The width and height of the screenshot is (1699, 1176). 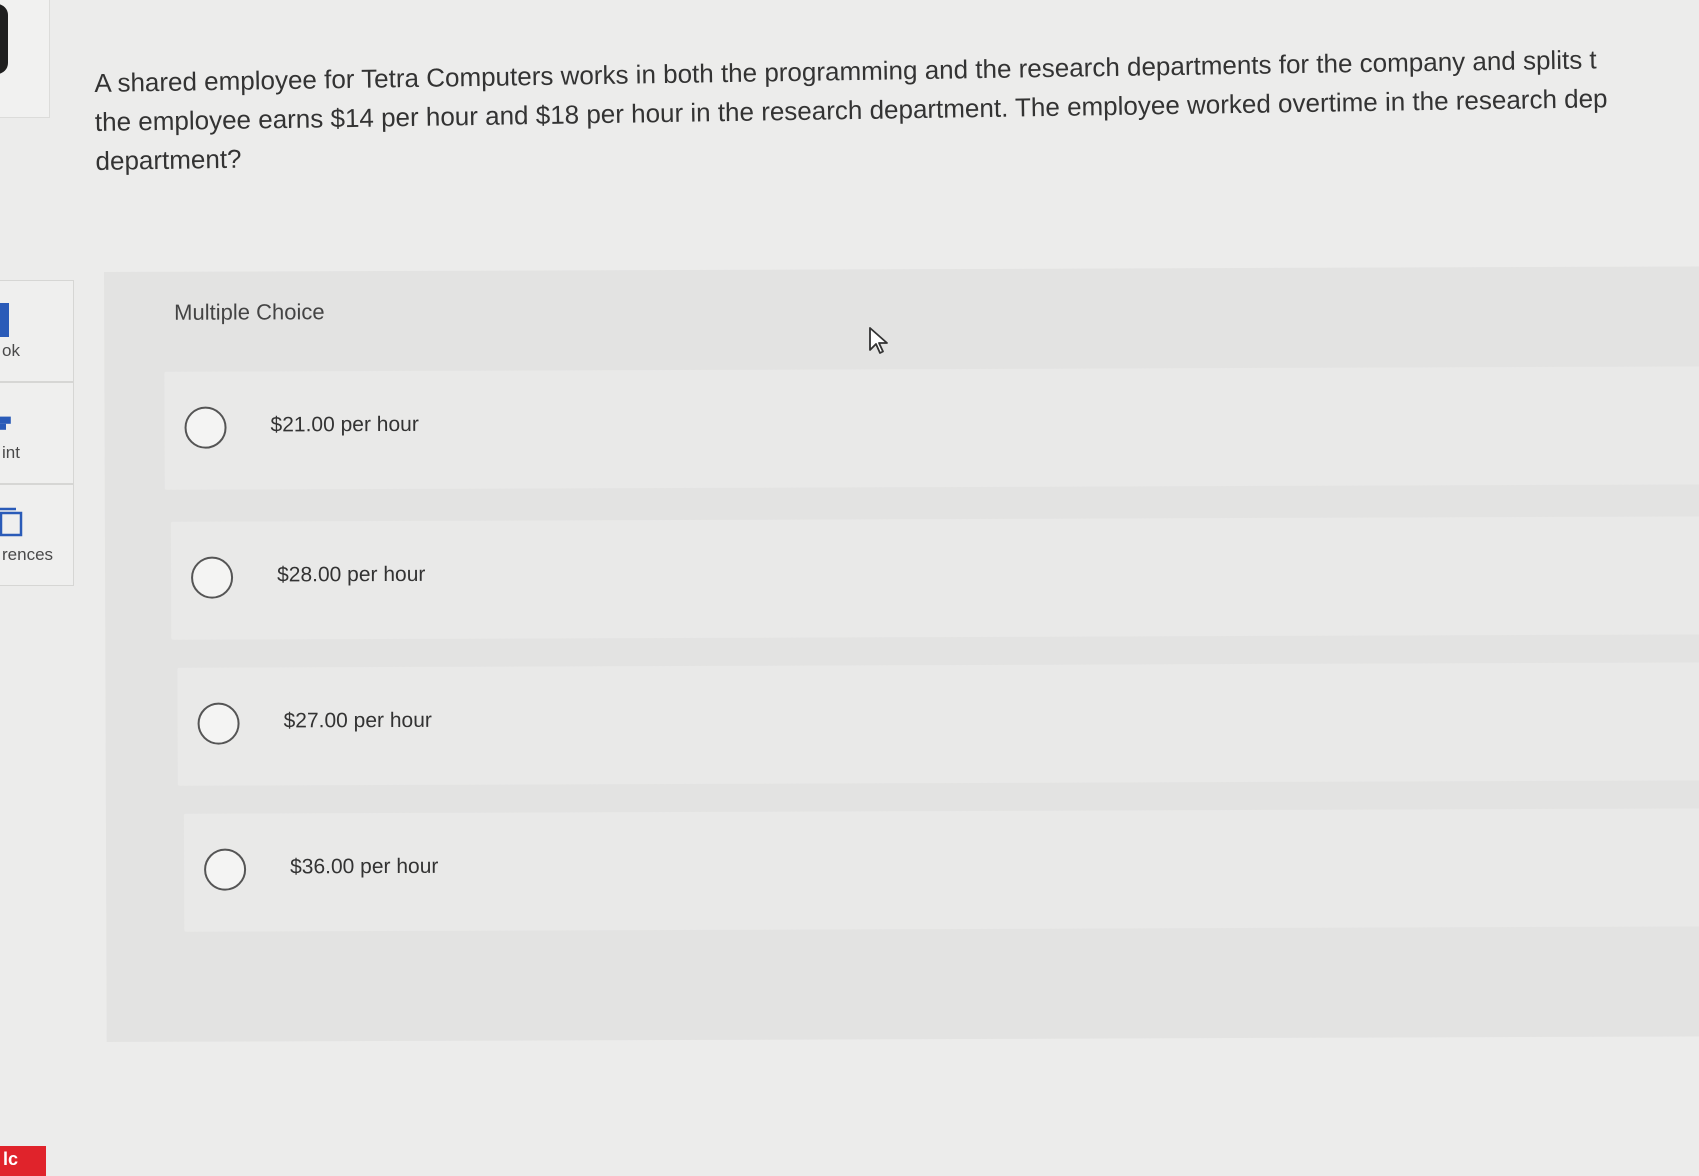 What do you see at coordinates (249, 312) in the screenshot?
I see `multiple-choice-header: Multiple Choice` at bounding box center [249, 312].